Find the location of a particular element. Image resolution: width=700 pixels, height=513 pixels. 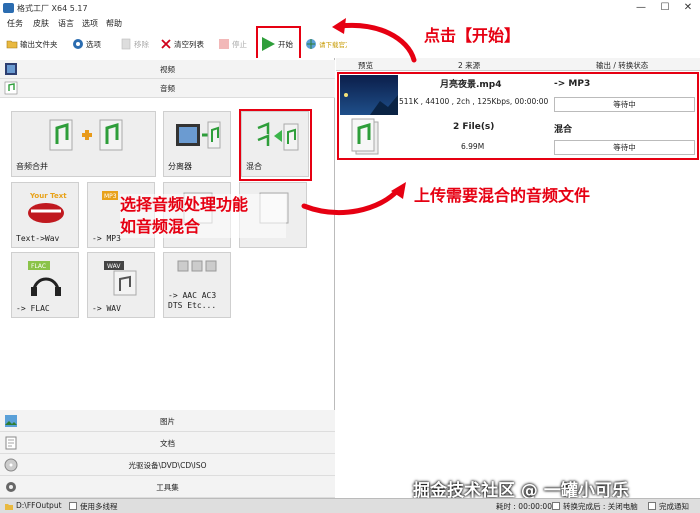

menu-help: 帮助 is located at coordinates (114, 23).